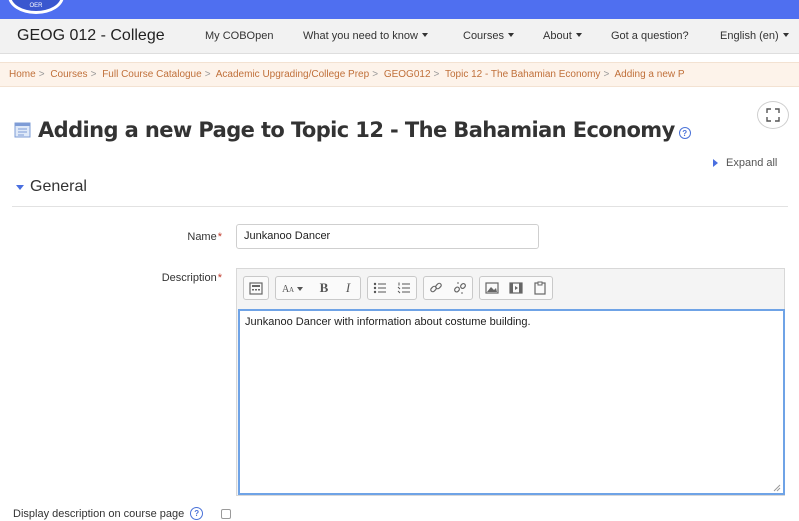  What do you see at coordinates (400, 206) in the screenshot?
I see `section-divider` at bounding box center [400, 206].